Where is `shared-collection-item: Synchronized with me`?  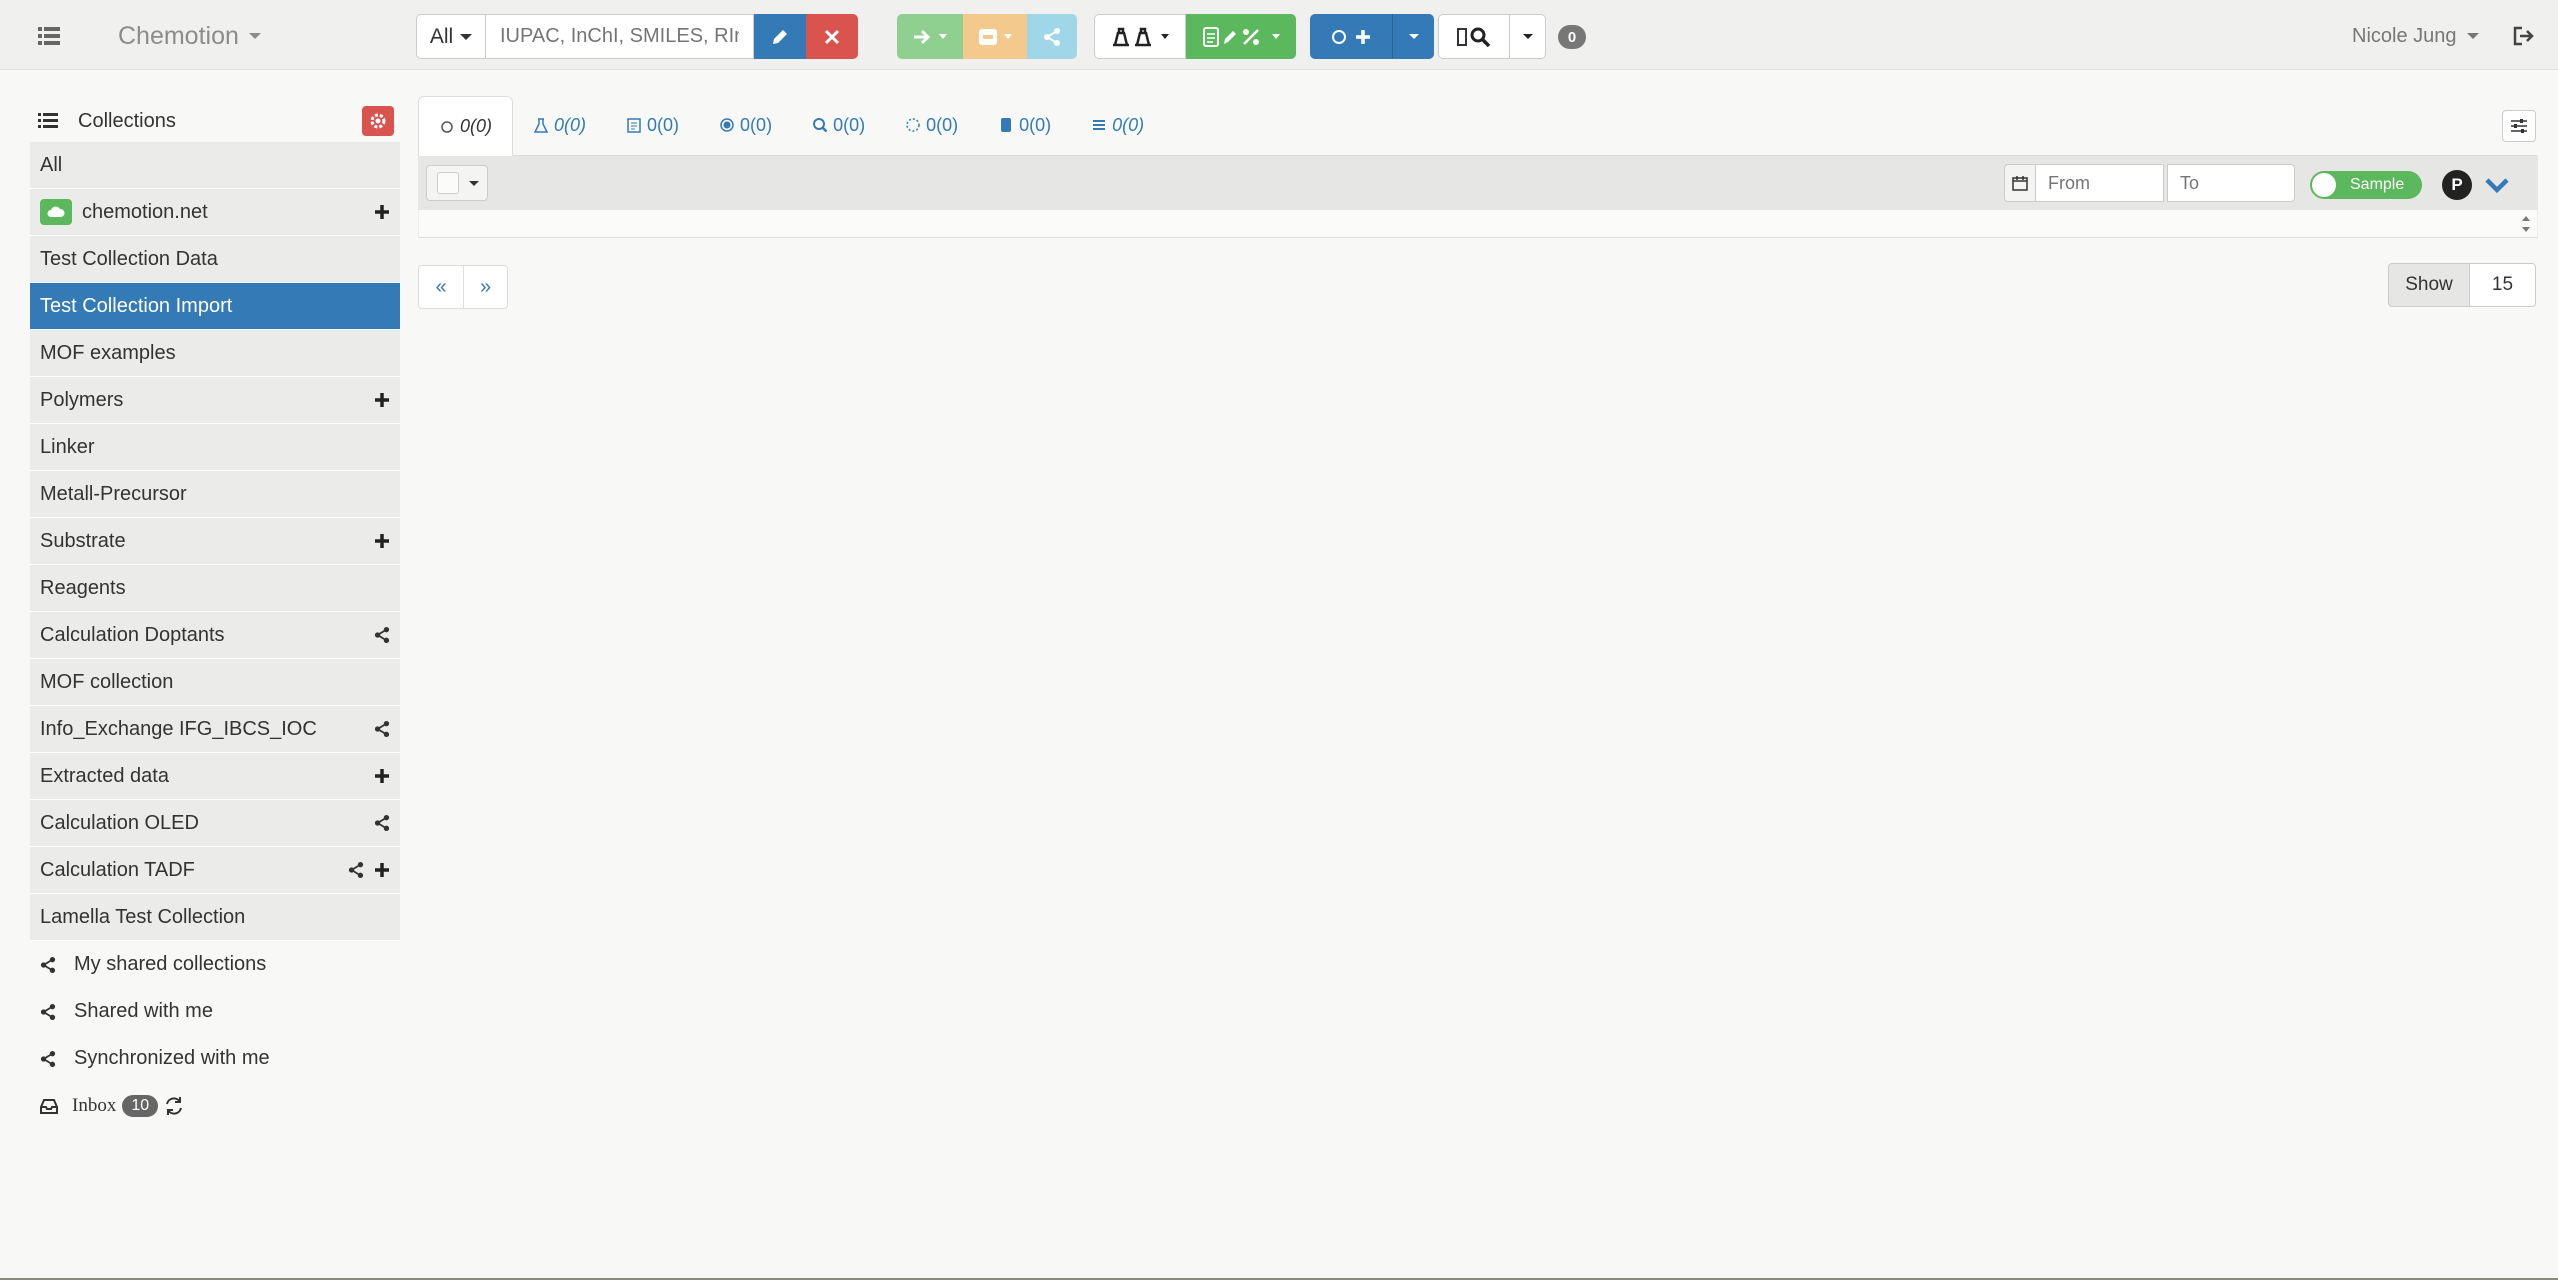
shared-collection-item: Synchronized with me is located at coordinates (215, 1058).